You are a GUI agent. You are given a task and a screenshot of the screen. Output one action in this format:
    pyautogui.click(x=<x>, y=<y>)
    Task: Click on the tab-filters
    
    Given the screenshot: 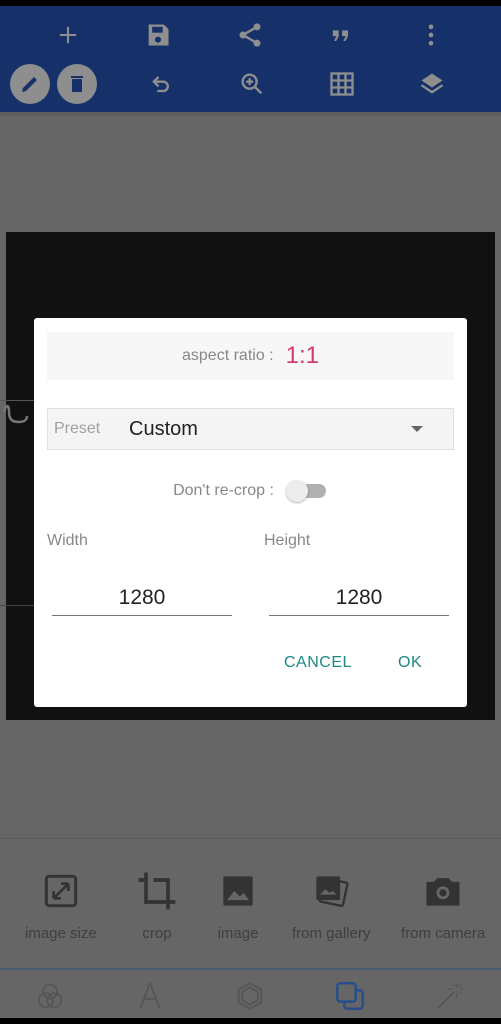 What is the action you would take?
    pyautogui.click(x=50, y=996)
    